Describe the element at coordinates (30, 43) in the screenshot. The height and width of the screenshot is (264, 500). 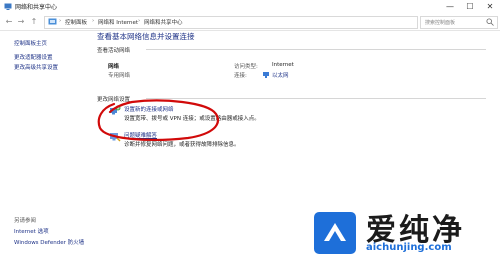
I see `sidebar-item-control-panel-home: 控制面板主页` at that location.